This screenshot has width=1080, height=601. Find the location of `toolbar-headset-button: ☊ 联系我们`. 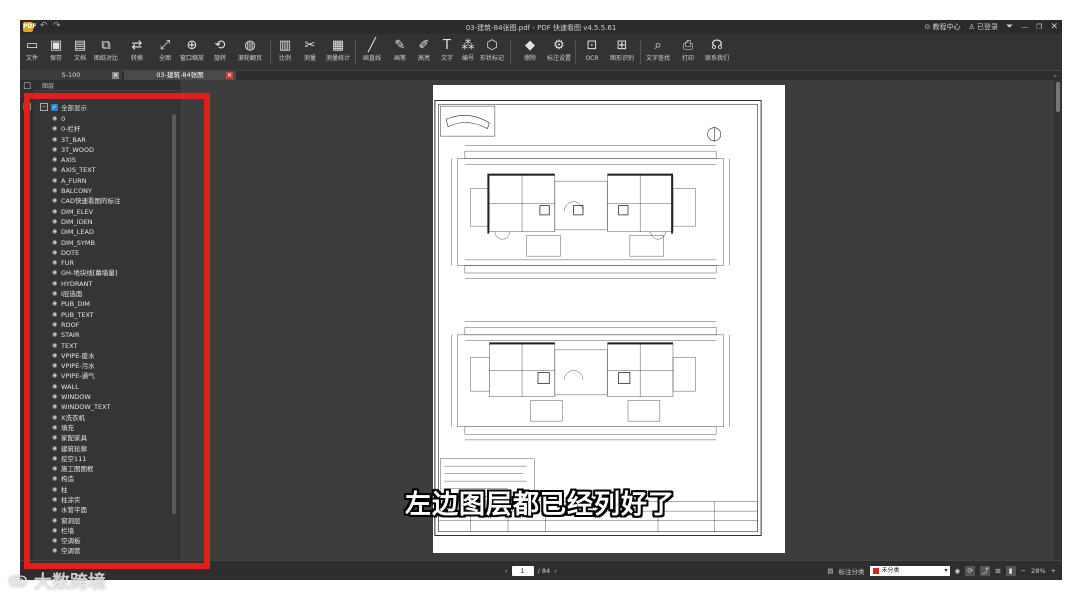

toolbar-headset-button: ☊ 联系我们 is located at coordinates (717, 52).